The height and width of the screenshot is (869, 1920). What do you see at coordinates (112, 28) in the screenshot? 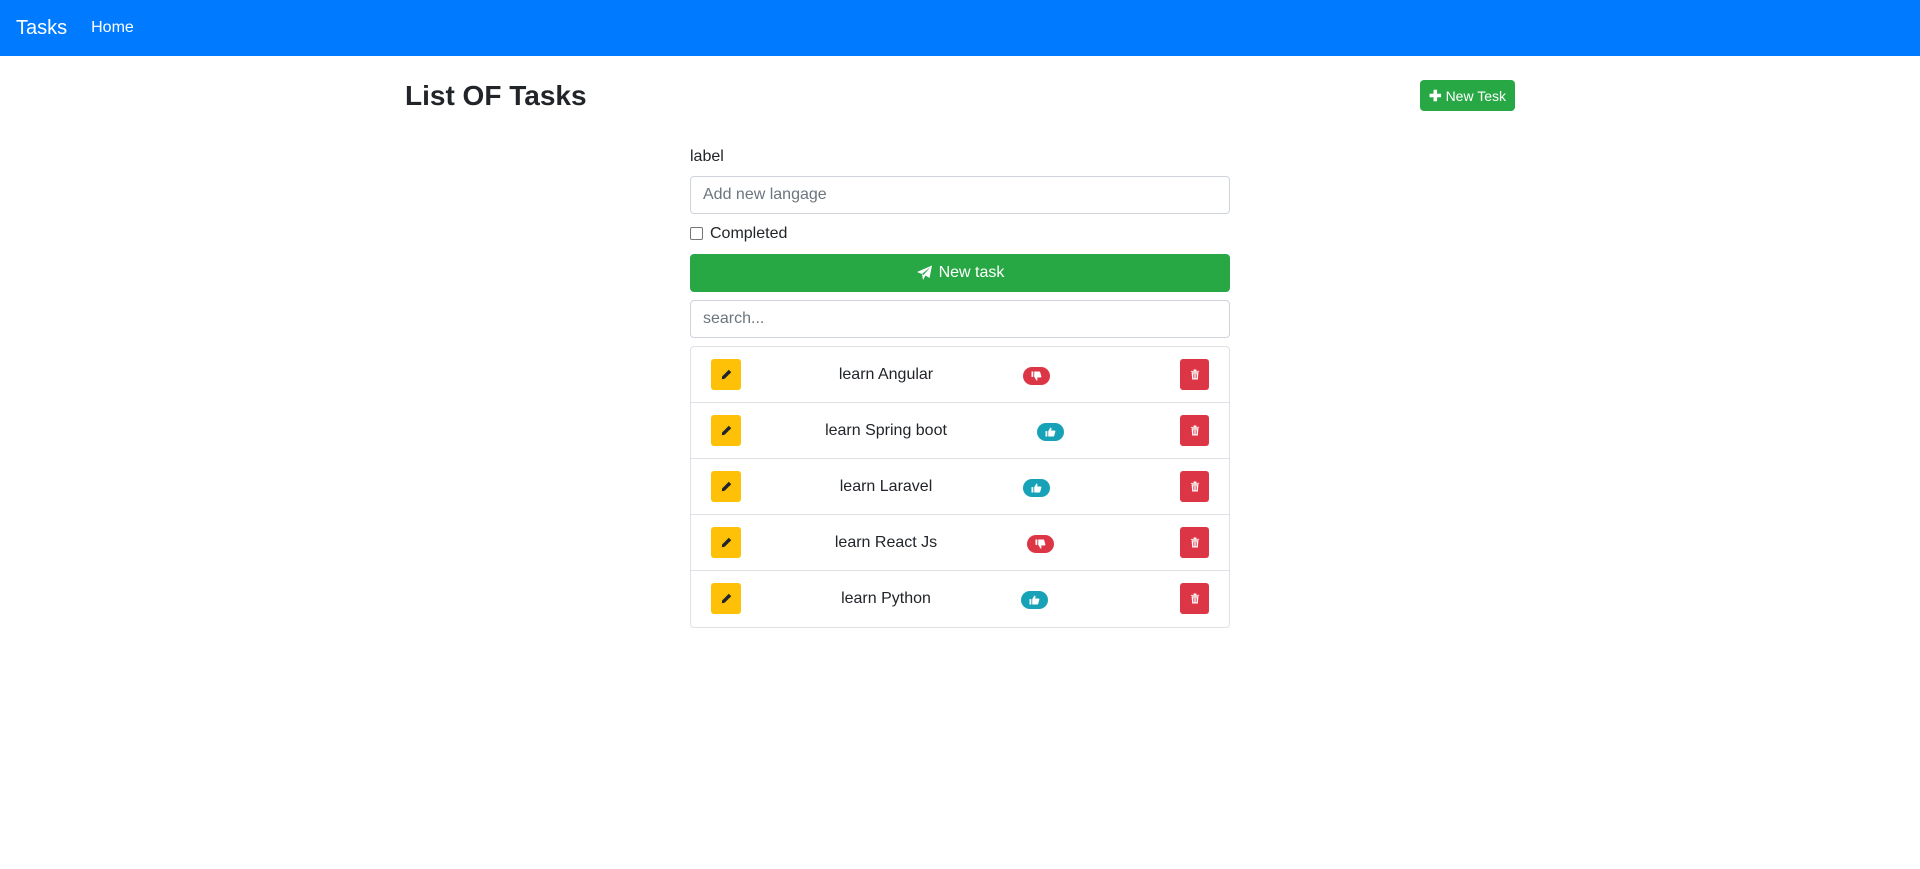
I see `nav-link-home: Home` at bounding box center [112, 28].